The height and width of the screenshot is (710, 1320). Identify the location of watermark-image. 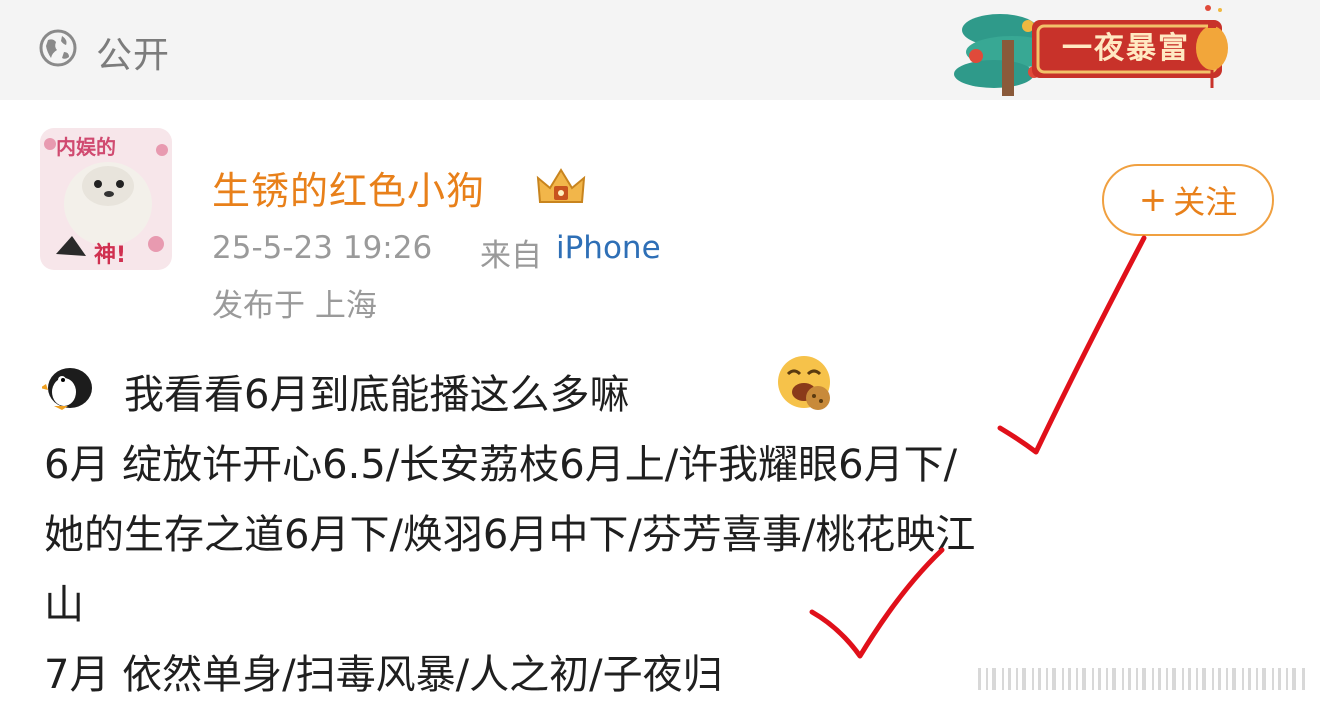
(1141, 679).